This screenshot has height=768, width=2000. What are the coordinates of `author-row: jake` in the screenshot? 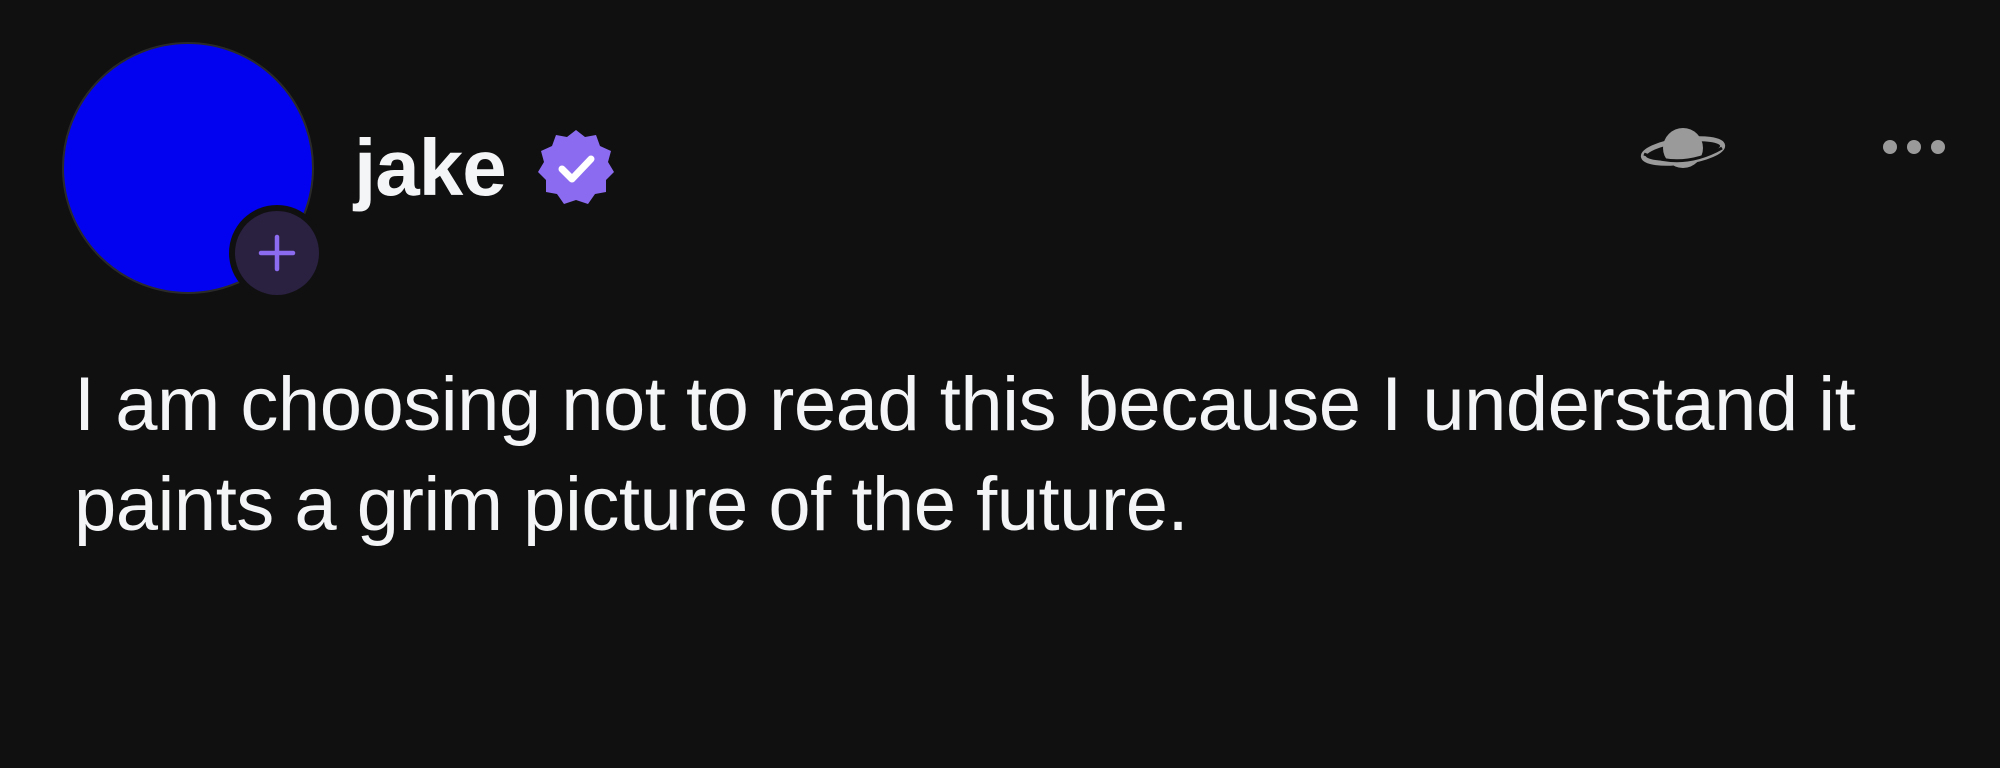 It's located at (486, 168).